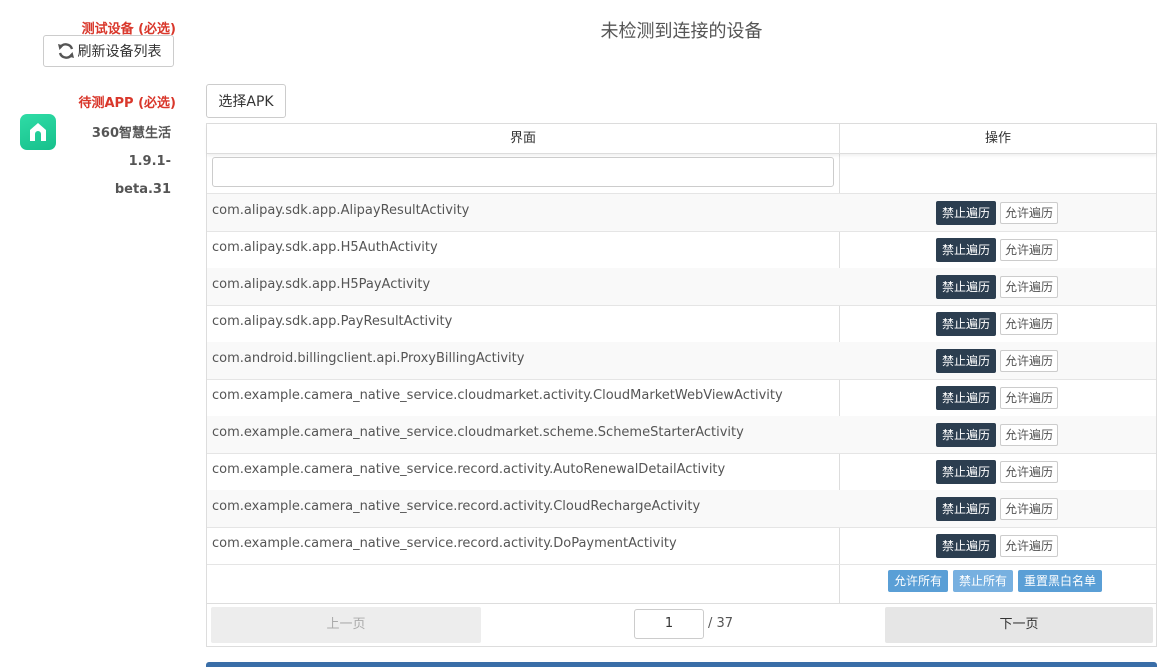 This screenshot has height=667, width=1175. What do you see at coordinates (119, 52) in the screenshot?
I see `refresh-devices-label: 刷新设备列表` at bounding box center [119, 52].